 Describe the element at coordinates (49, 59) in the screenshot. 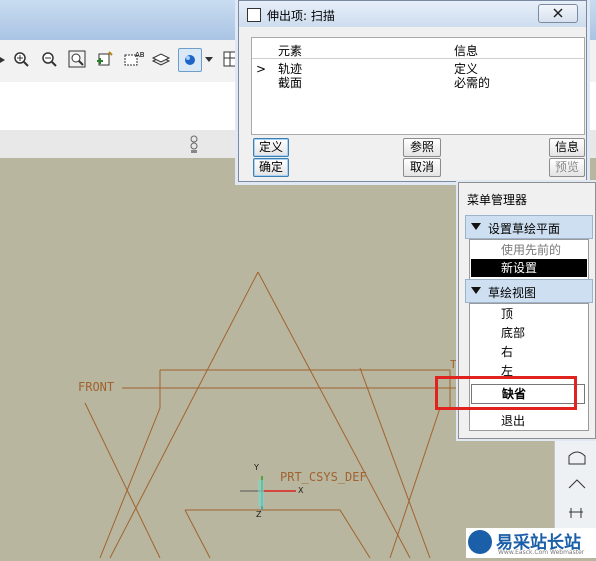

I see `zoom-out-icon` at that location.